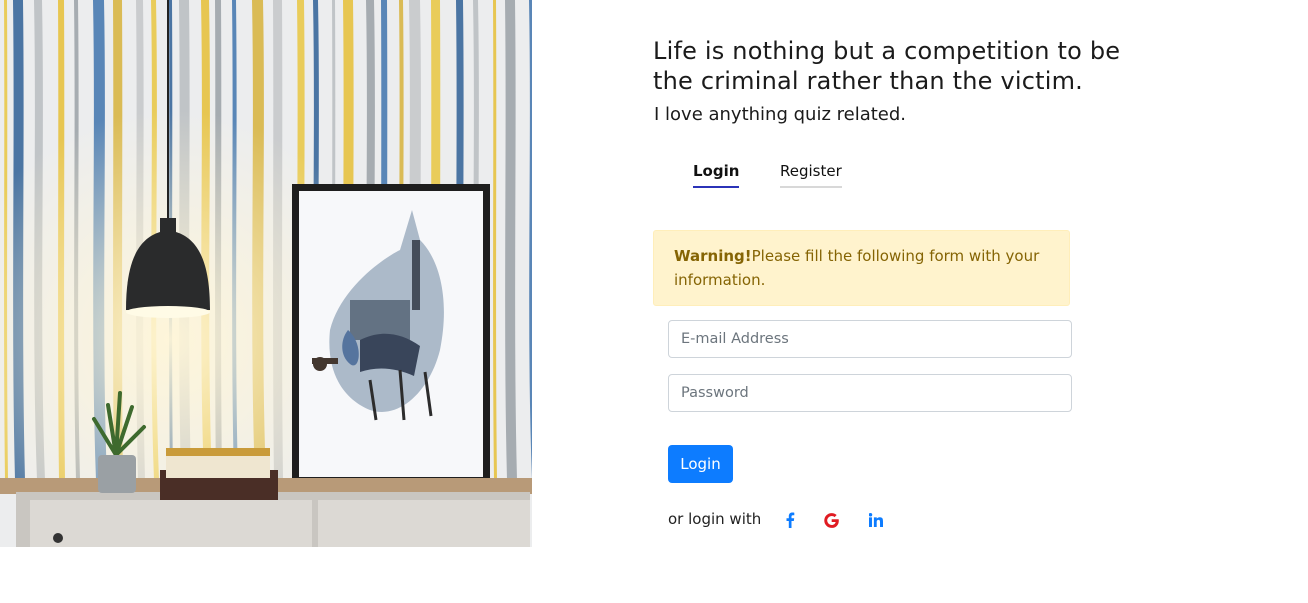  Describe the element at coordinates (700, 464) in the screenshot. I see `login-button: Login` at that location.